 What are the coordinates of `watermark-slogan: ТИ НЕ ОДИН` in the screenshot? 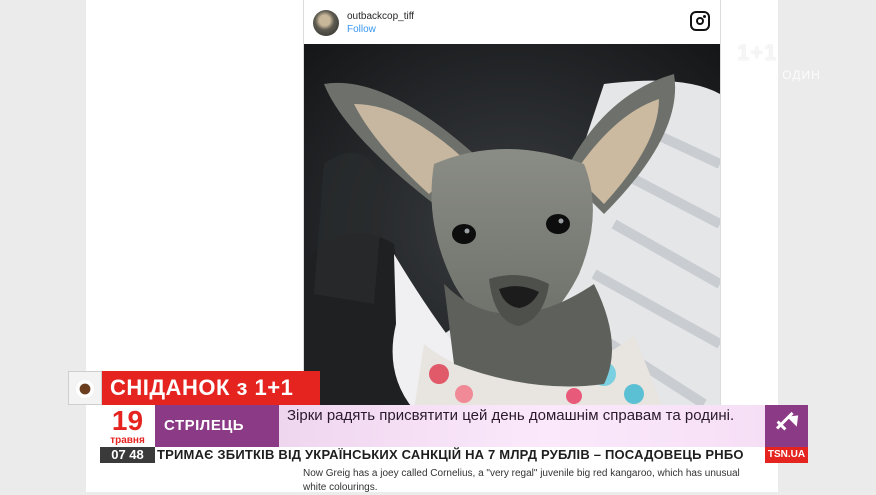 It's located at (779, 75).